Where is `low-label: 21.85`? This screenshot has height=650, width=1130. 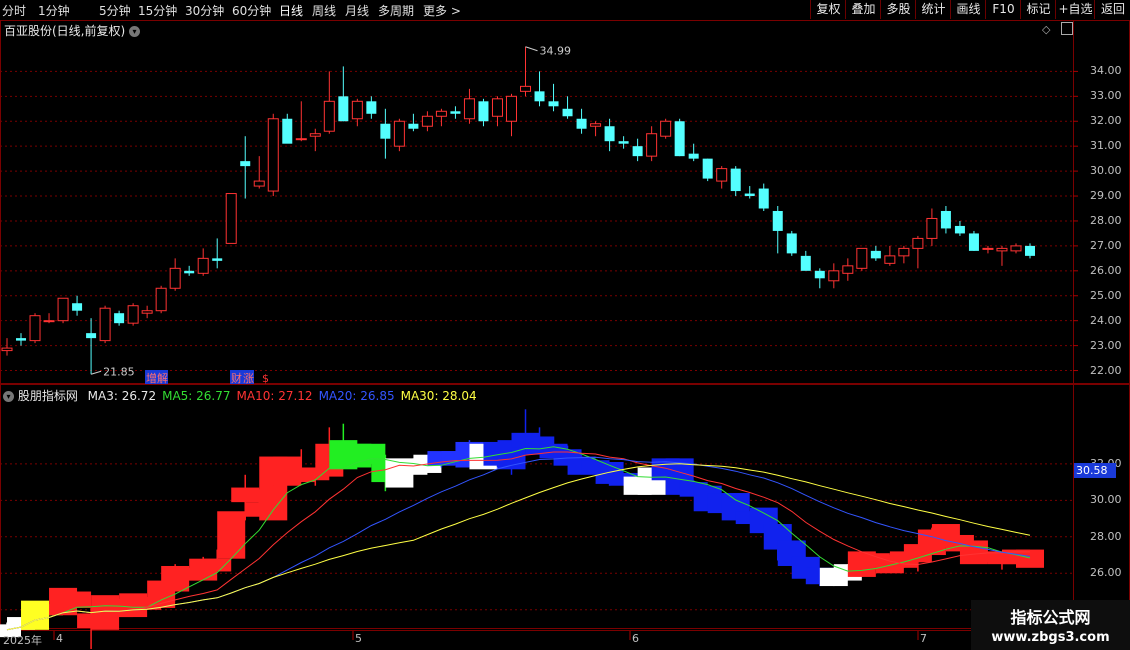 low-label: 21.85 is located at coordinates (118, 371).